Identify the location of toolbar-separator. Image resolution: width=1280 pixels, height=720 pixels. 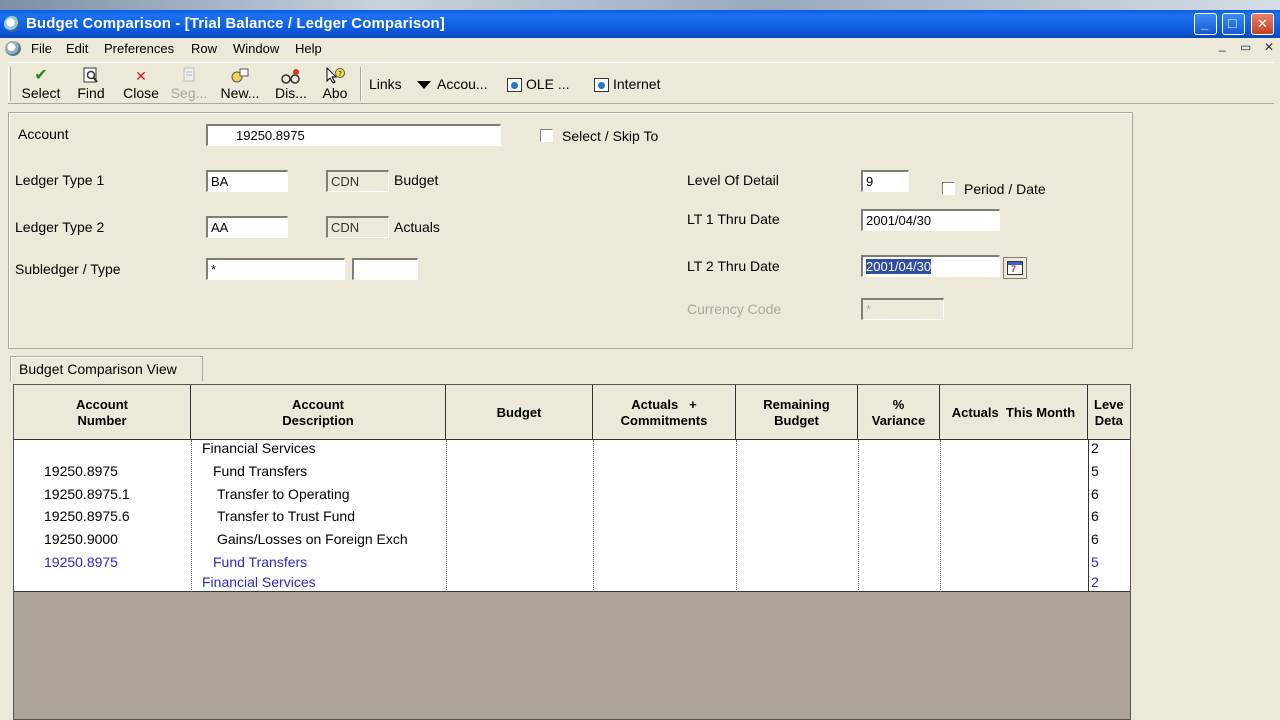
(361, 84).